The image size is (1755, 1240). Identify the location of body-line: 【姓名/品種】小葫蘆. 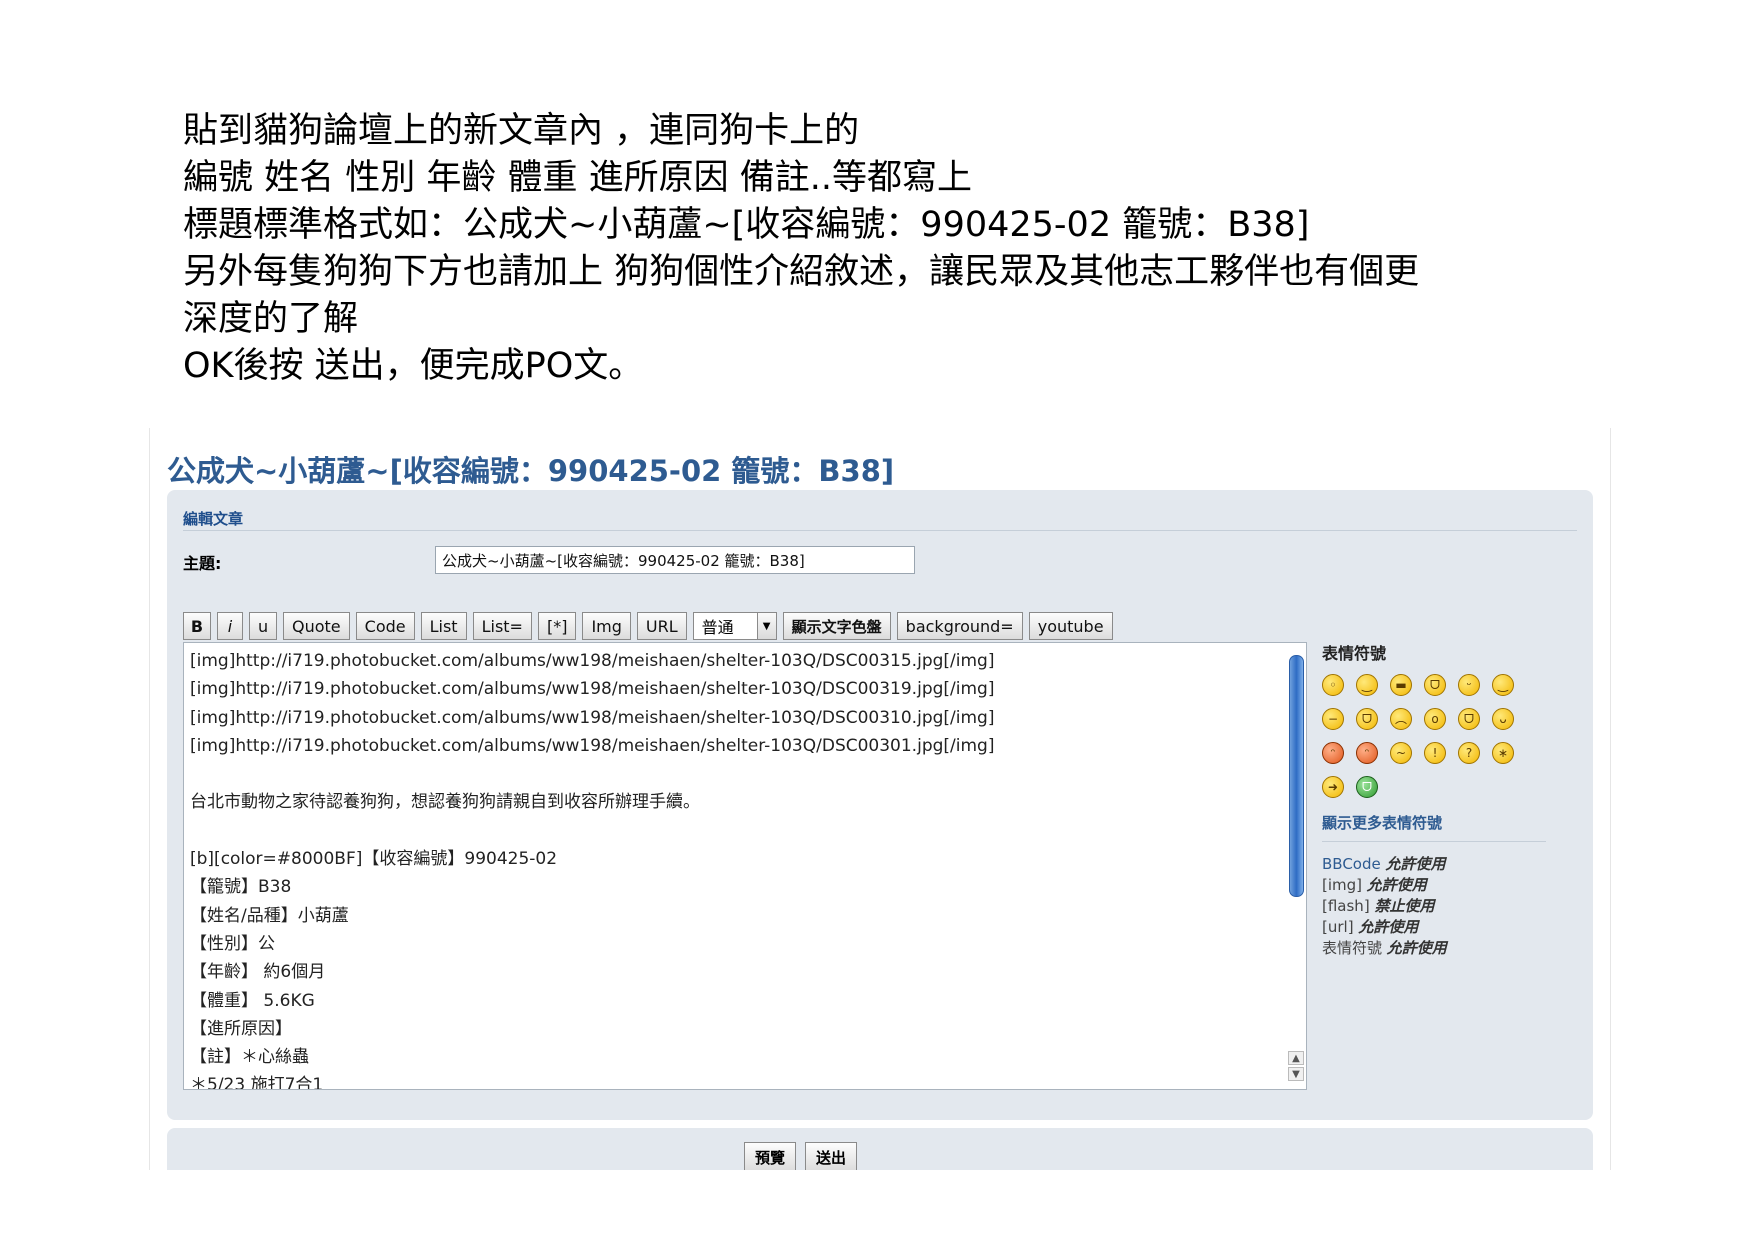
(269, 915).